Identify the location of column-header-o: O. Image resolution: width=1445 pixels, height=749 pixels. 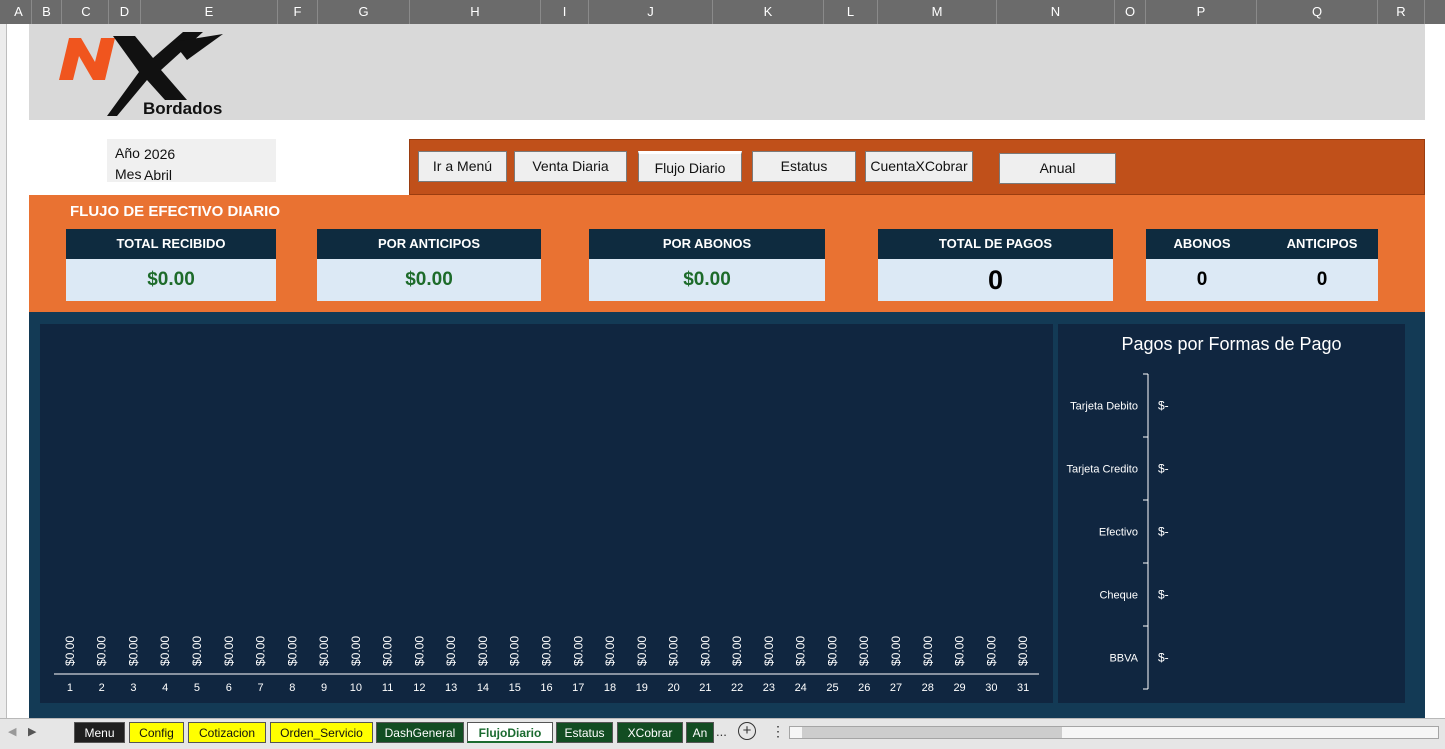
(1130, 12).